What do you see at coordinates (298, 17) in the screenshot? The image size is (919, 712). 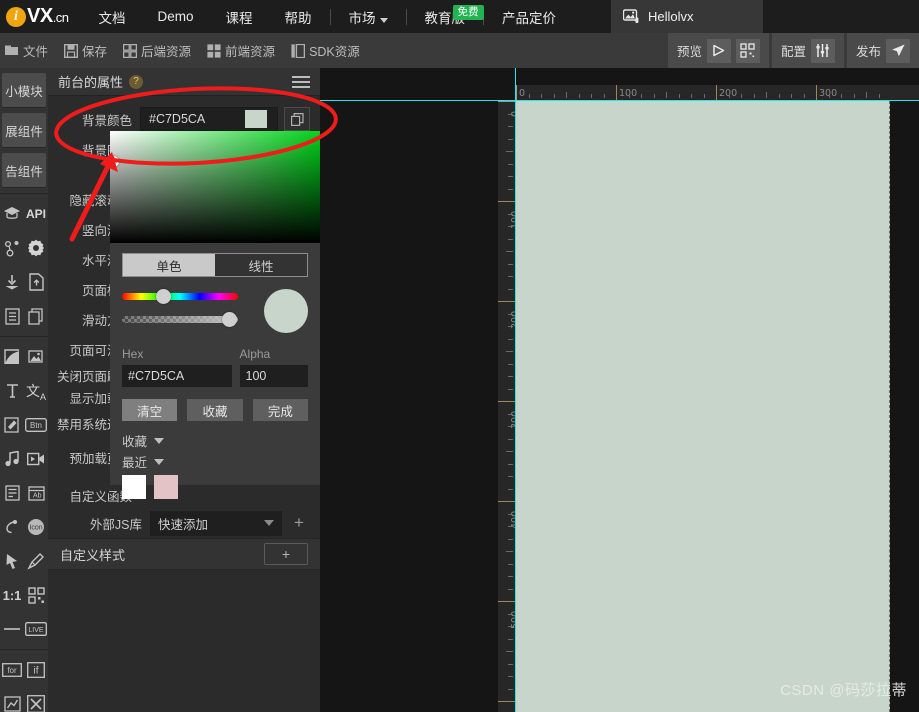 I see `nav-item-help: 帮助` at bounding box center [298, 17].